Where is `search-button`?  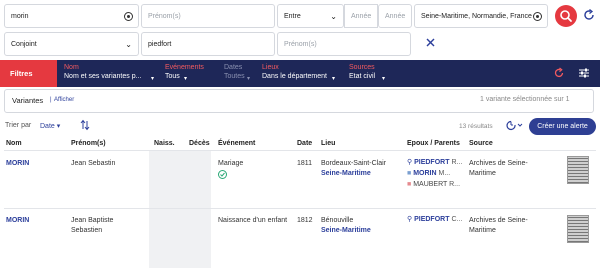 search-button is located at coordinates (566, 16).